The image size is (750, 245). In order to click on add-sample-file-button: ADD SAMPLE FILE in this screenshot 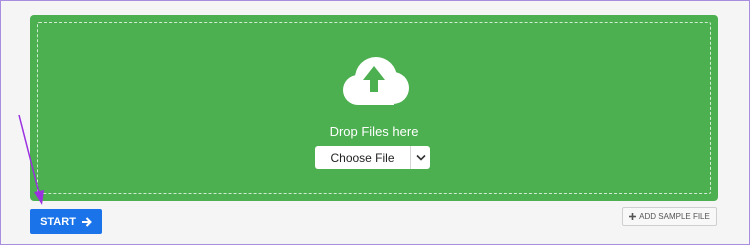, I will do `click(669, 216)`.